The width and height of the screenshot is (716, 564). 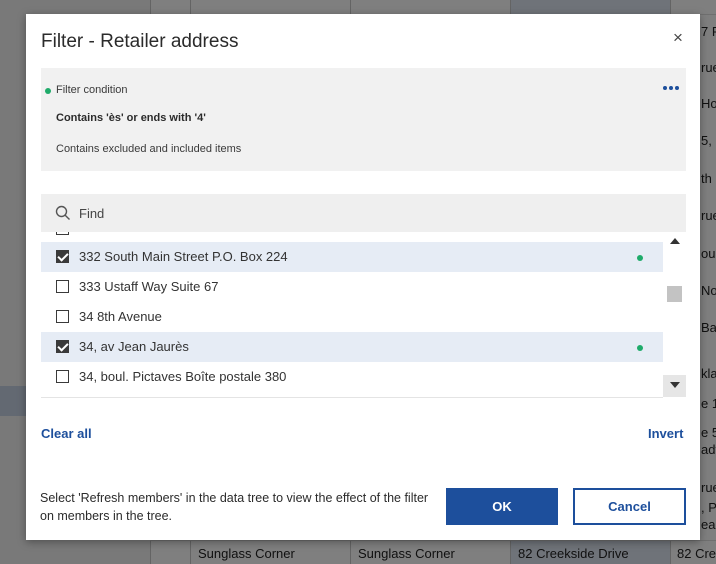 What do you see at coordinates (140, 41) in the screenshot?
I see `dialog-title: Filter - Retailer address` at bounding box center [140, 41].